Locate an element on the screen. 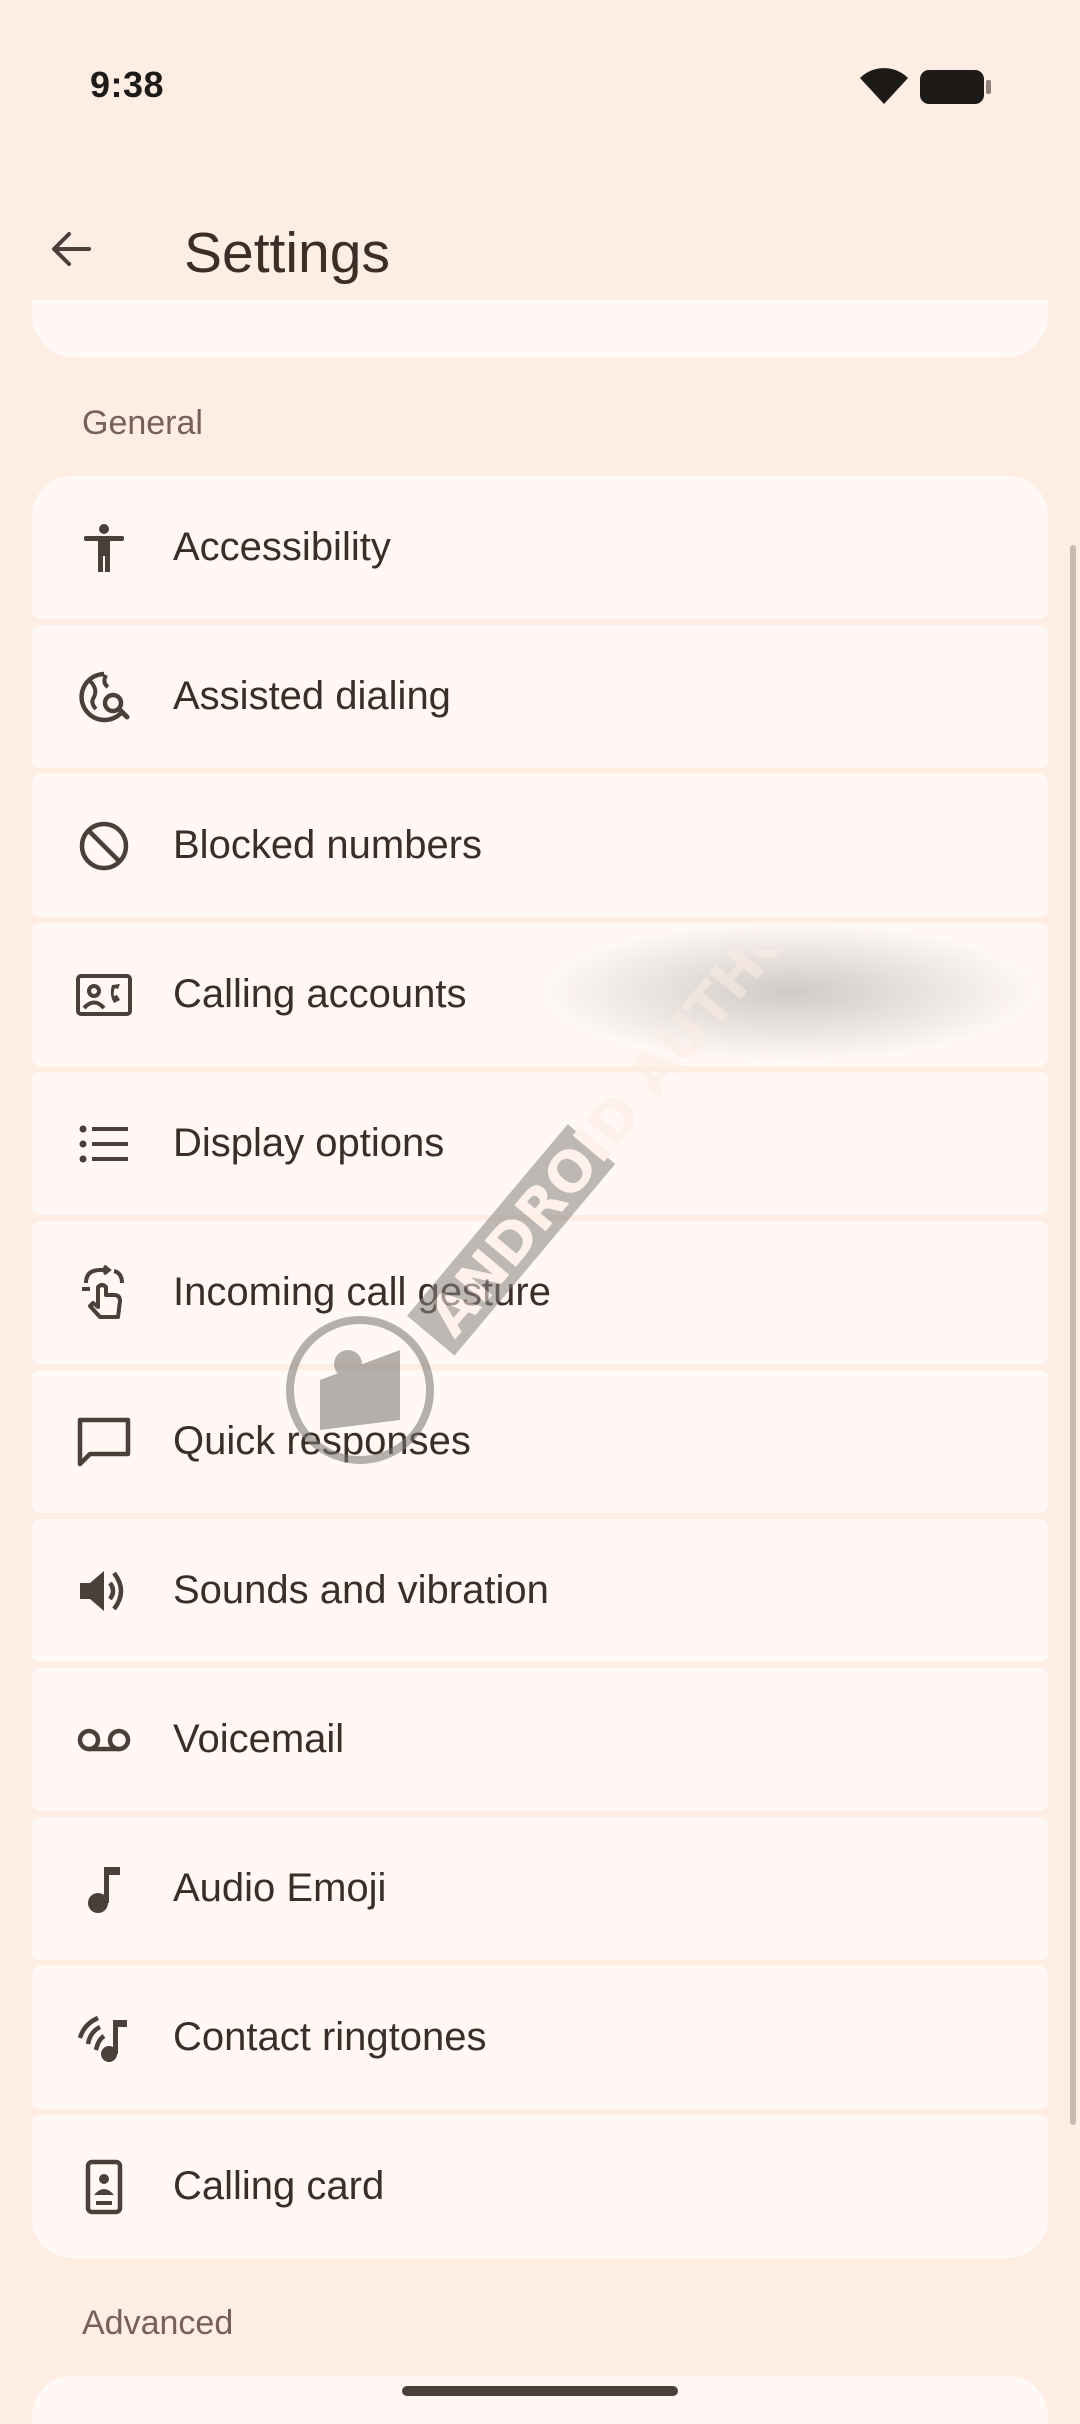 The width and height of the screenshot is (1080, 2424). settings-item-label: Quick responses is located at coordinates (322, 1441).